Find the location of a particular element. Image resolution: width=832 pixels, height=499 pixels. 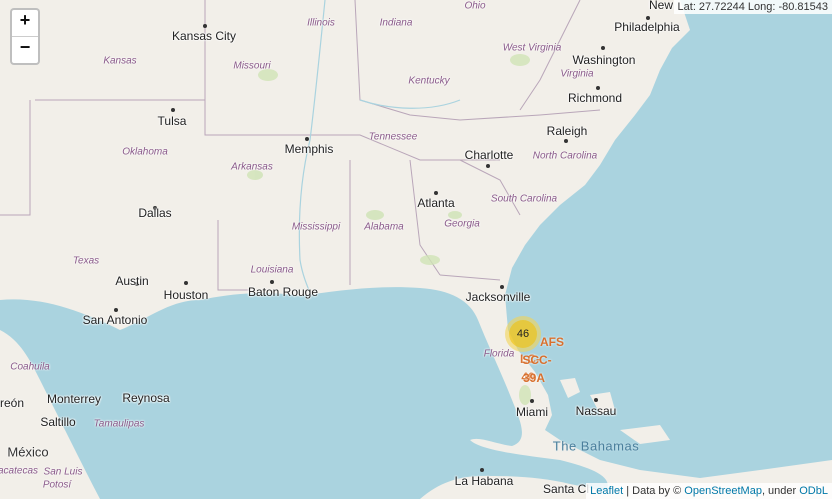

state-label-south-carolina: South Carolina is located at coordinates (524, 199).